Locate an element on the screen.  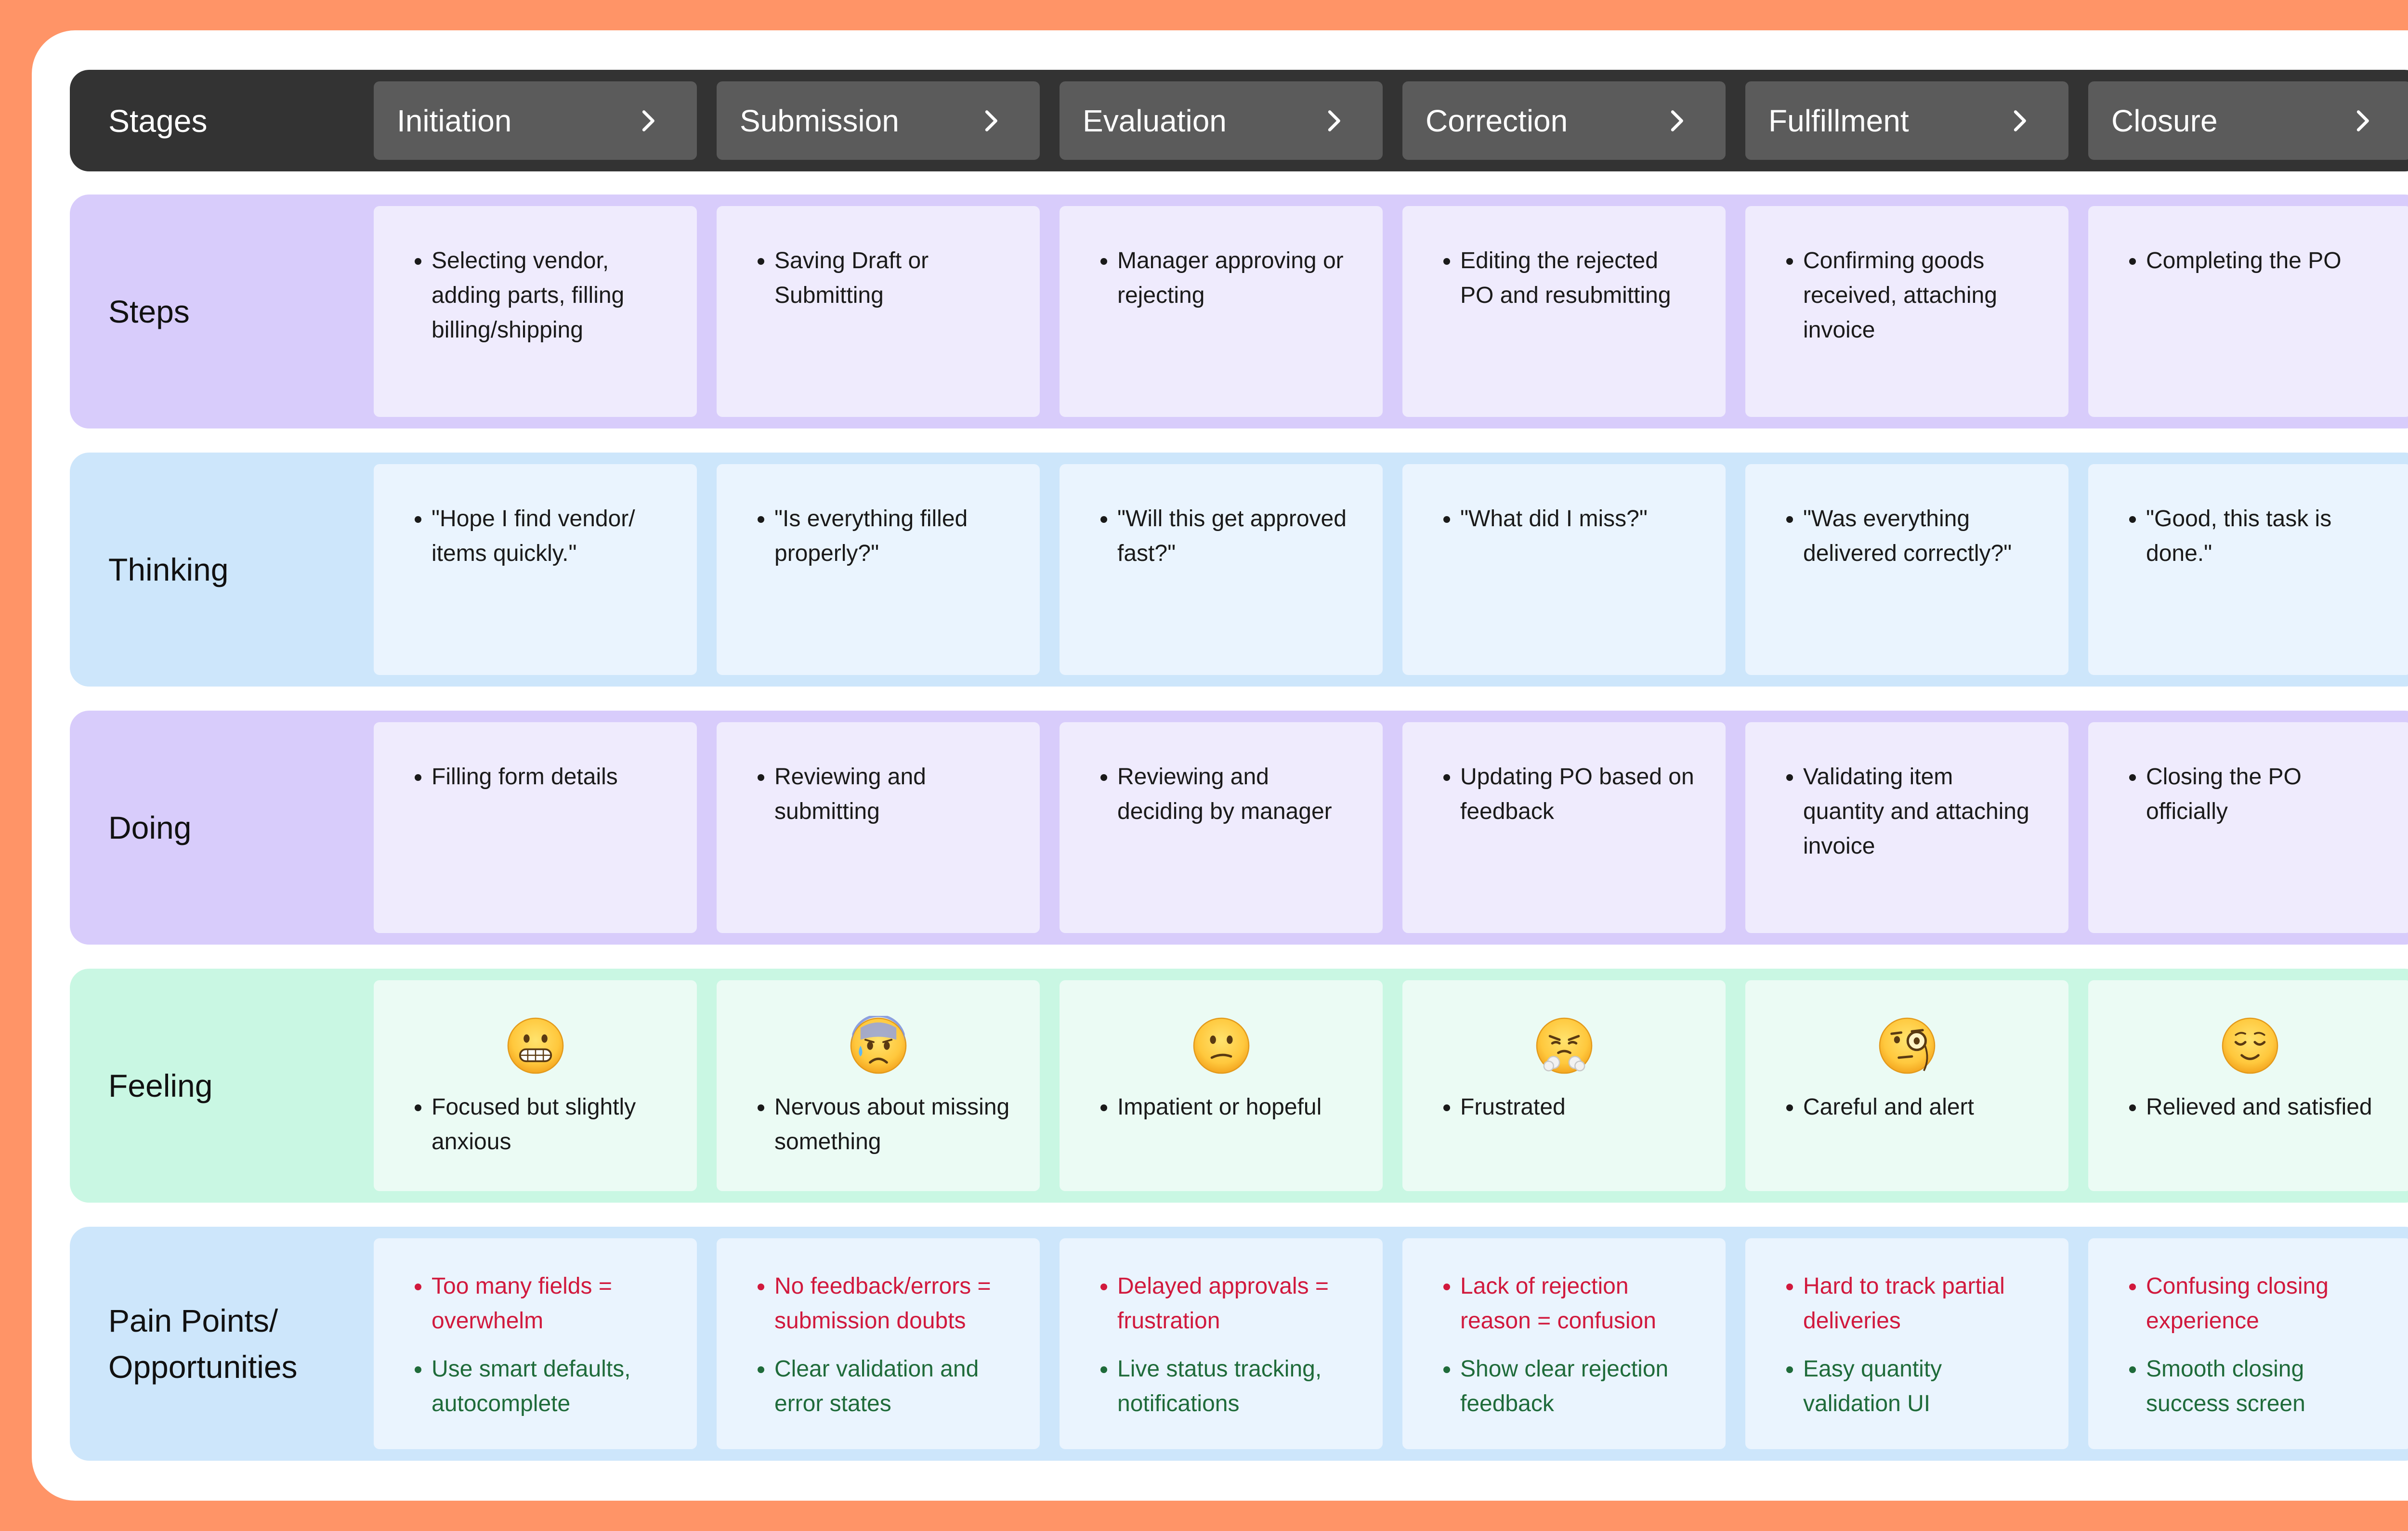
pain-point-item: Confusing closing experience is located at coordinates (2264, 1303).